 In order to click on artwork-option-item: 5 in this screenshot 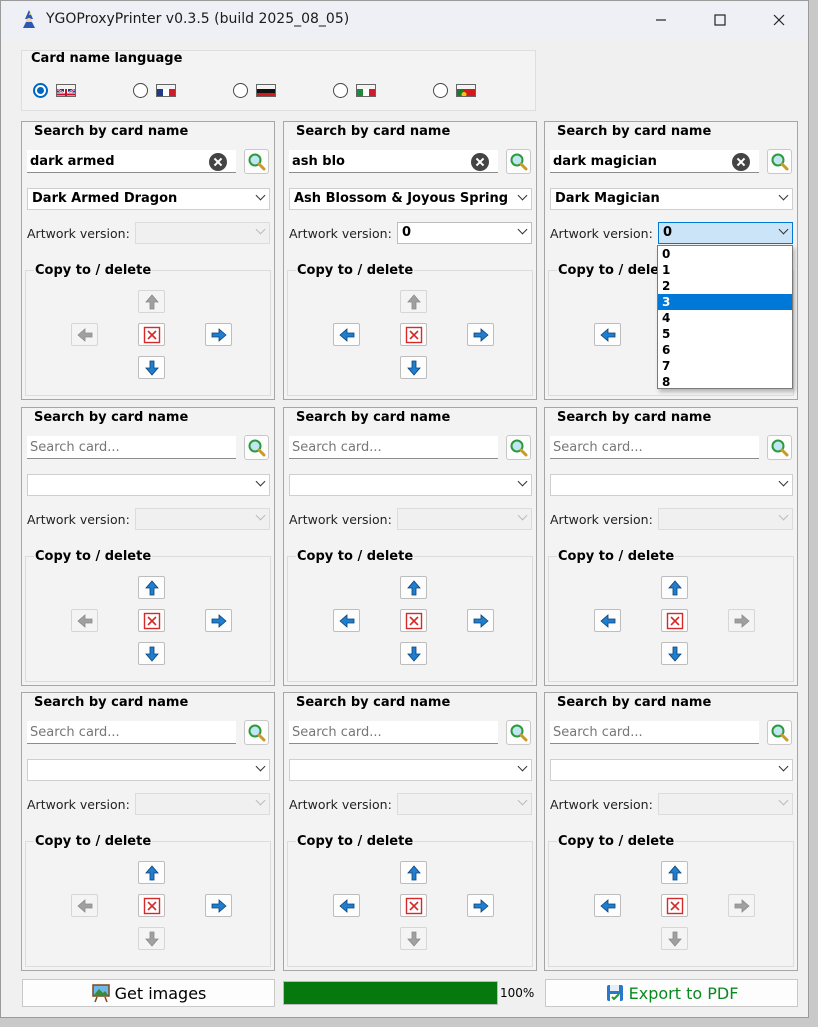, I will do `click(725, 334)`.